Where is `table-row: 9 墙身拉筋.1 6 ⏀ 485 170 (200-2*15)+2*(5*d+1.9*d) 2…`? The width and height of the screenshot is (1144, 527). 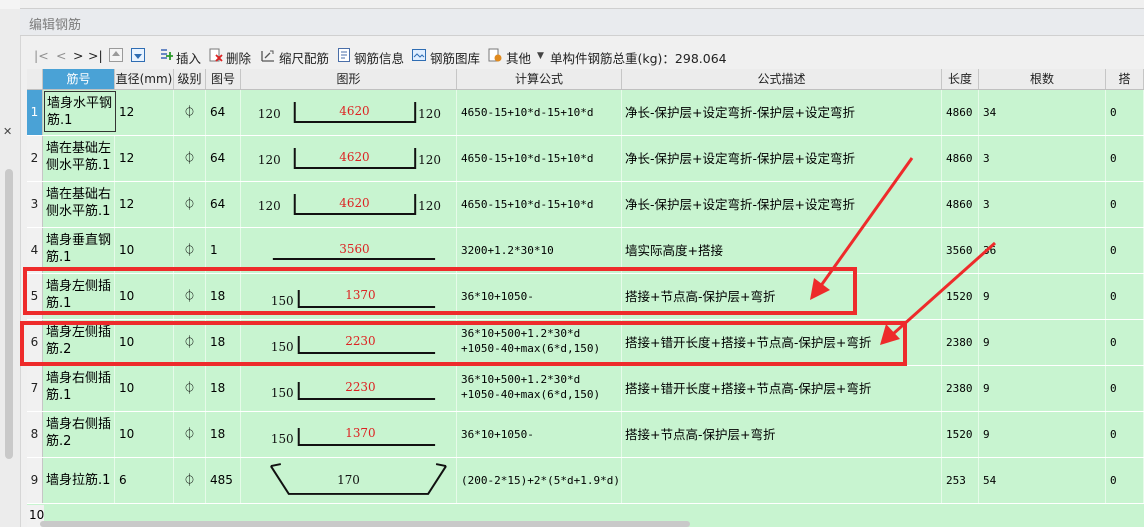
table-row: 9 墙身拉筋.1 6 ⏀ 485 170 (200-2*15)+2*(5*d+1.9*d) 2… is located at coordinates (585, 481).